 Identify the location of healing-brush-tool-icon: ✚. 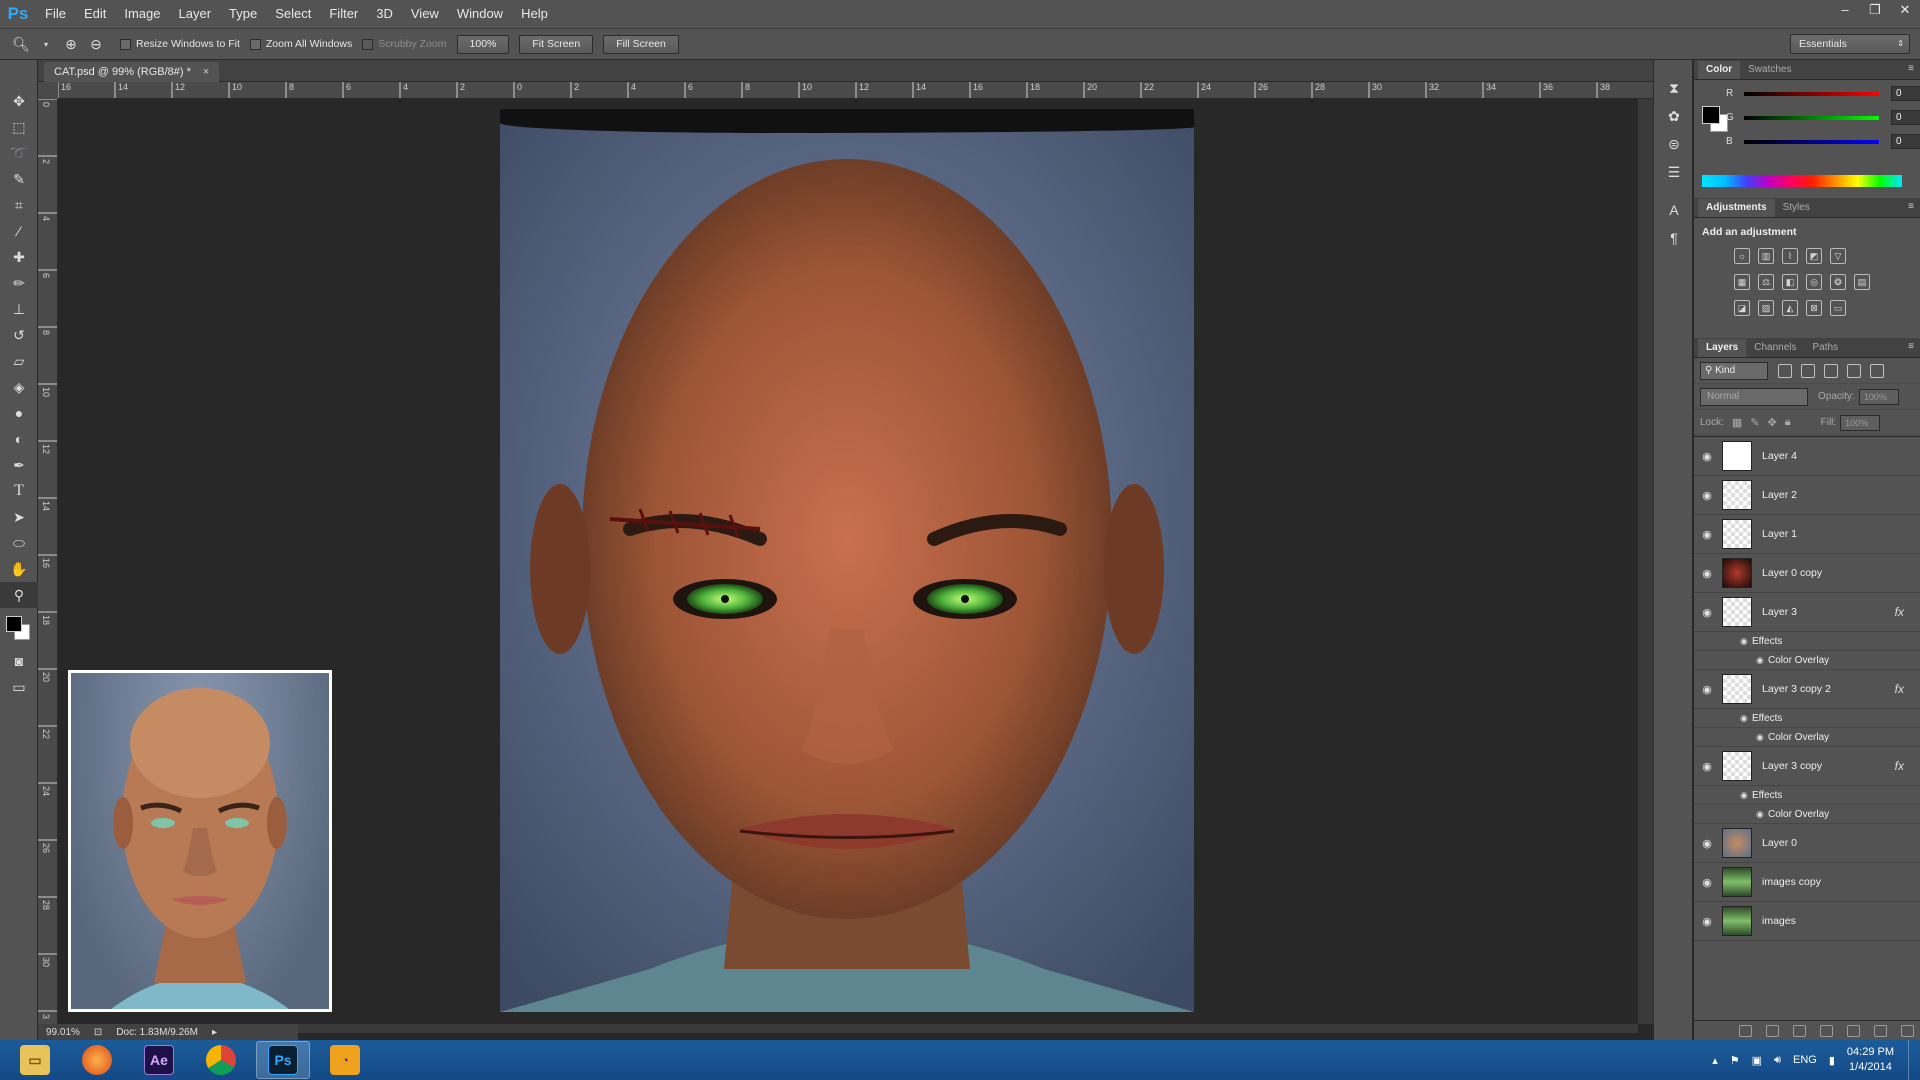
(19, 257).